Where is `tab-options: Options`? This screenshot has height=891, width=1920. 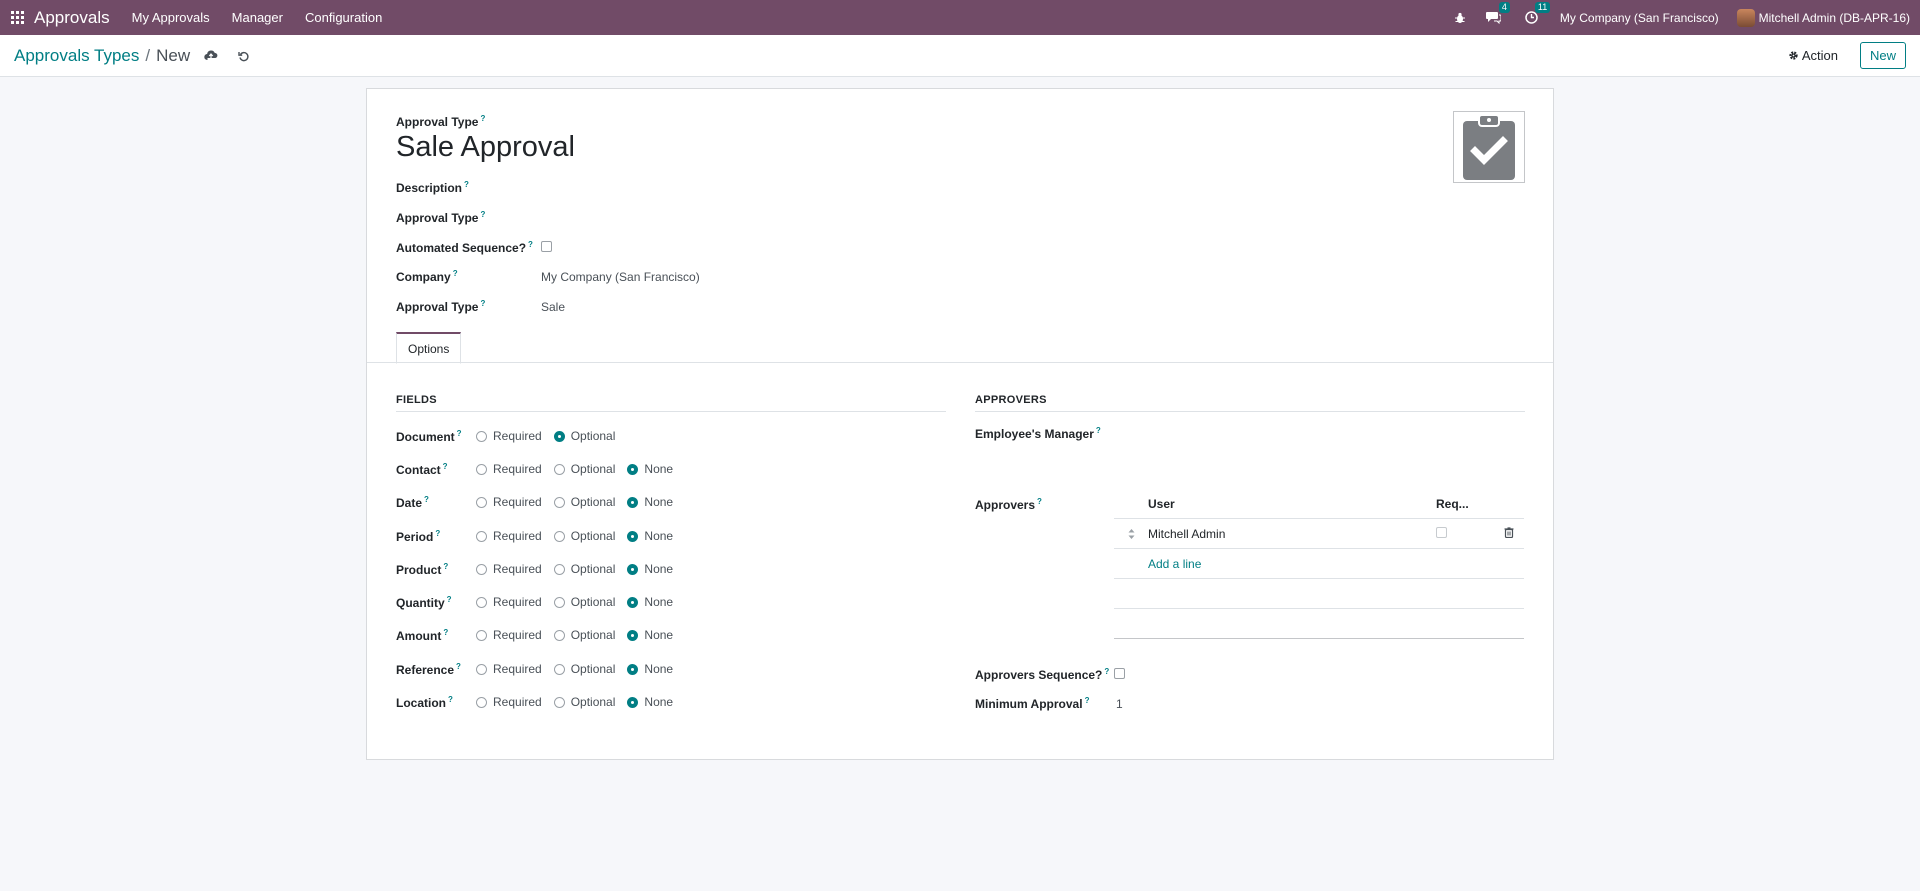
tab-options: Options is located at coordinates (429, 348).